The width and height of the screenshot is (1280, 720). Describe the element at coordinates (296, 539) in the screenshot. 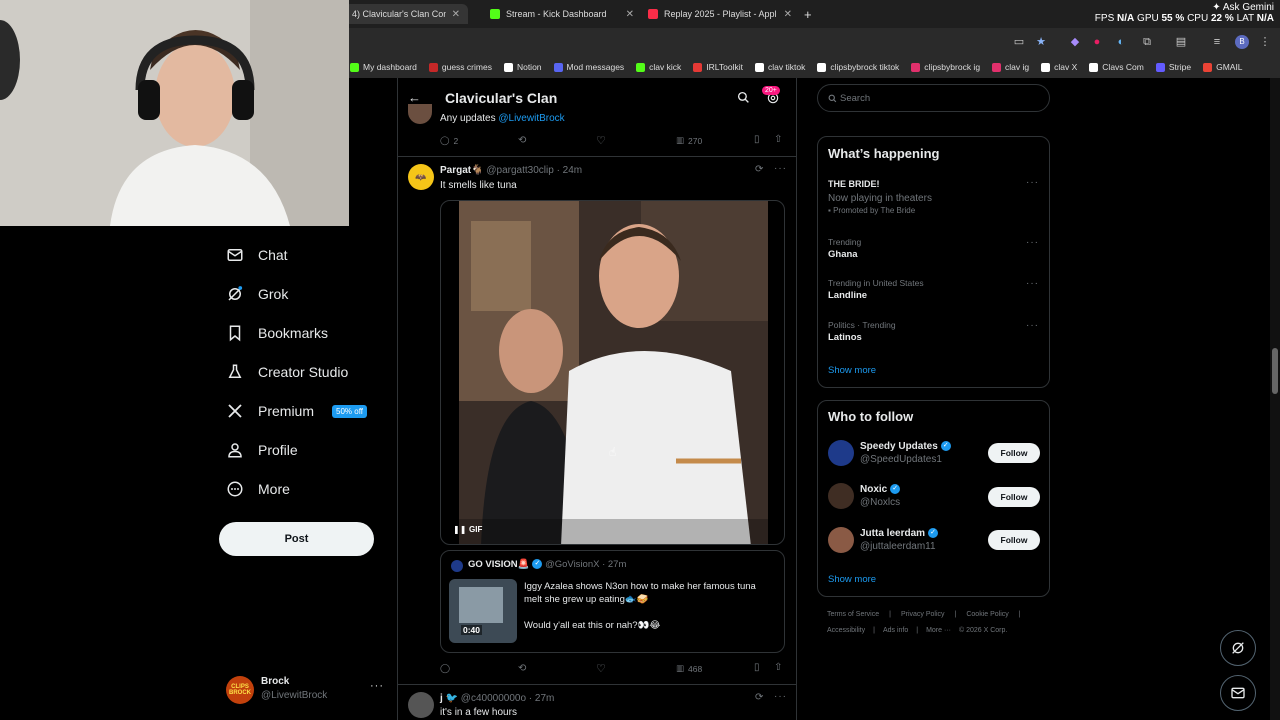

I see `post-button: Post` at that location.